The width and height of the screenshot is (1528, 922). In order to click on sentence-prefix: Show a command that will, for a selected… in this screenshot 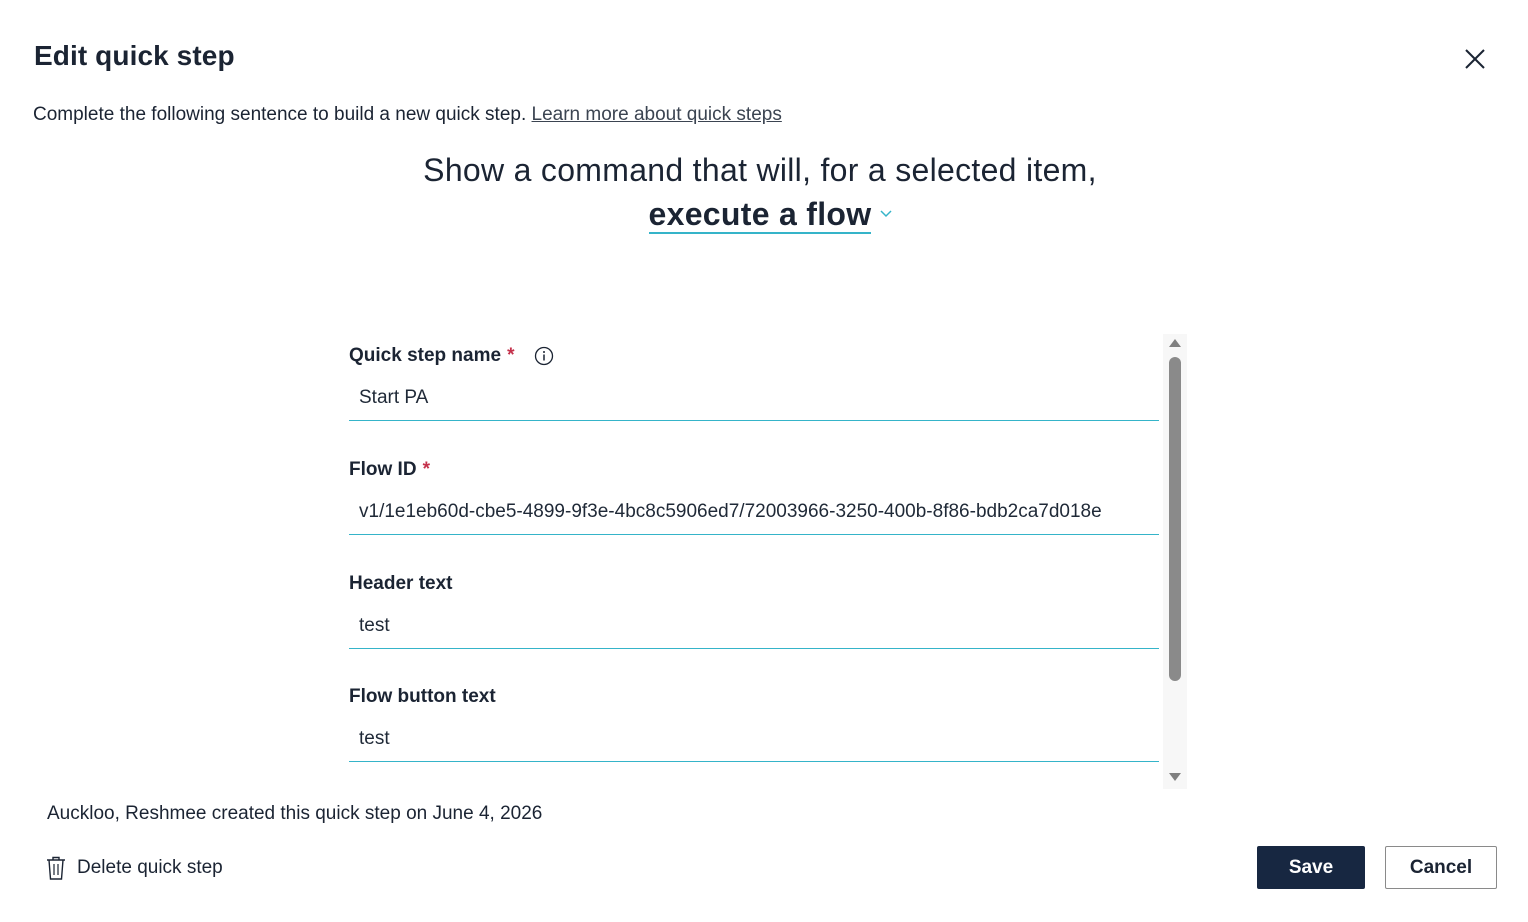, I will do `click(760, 170)`.